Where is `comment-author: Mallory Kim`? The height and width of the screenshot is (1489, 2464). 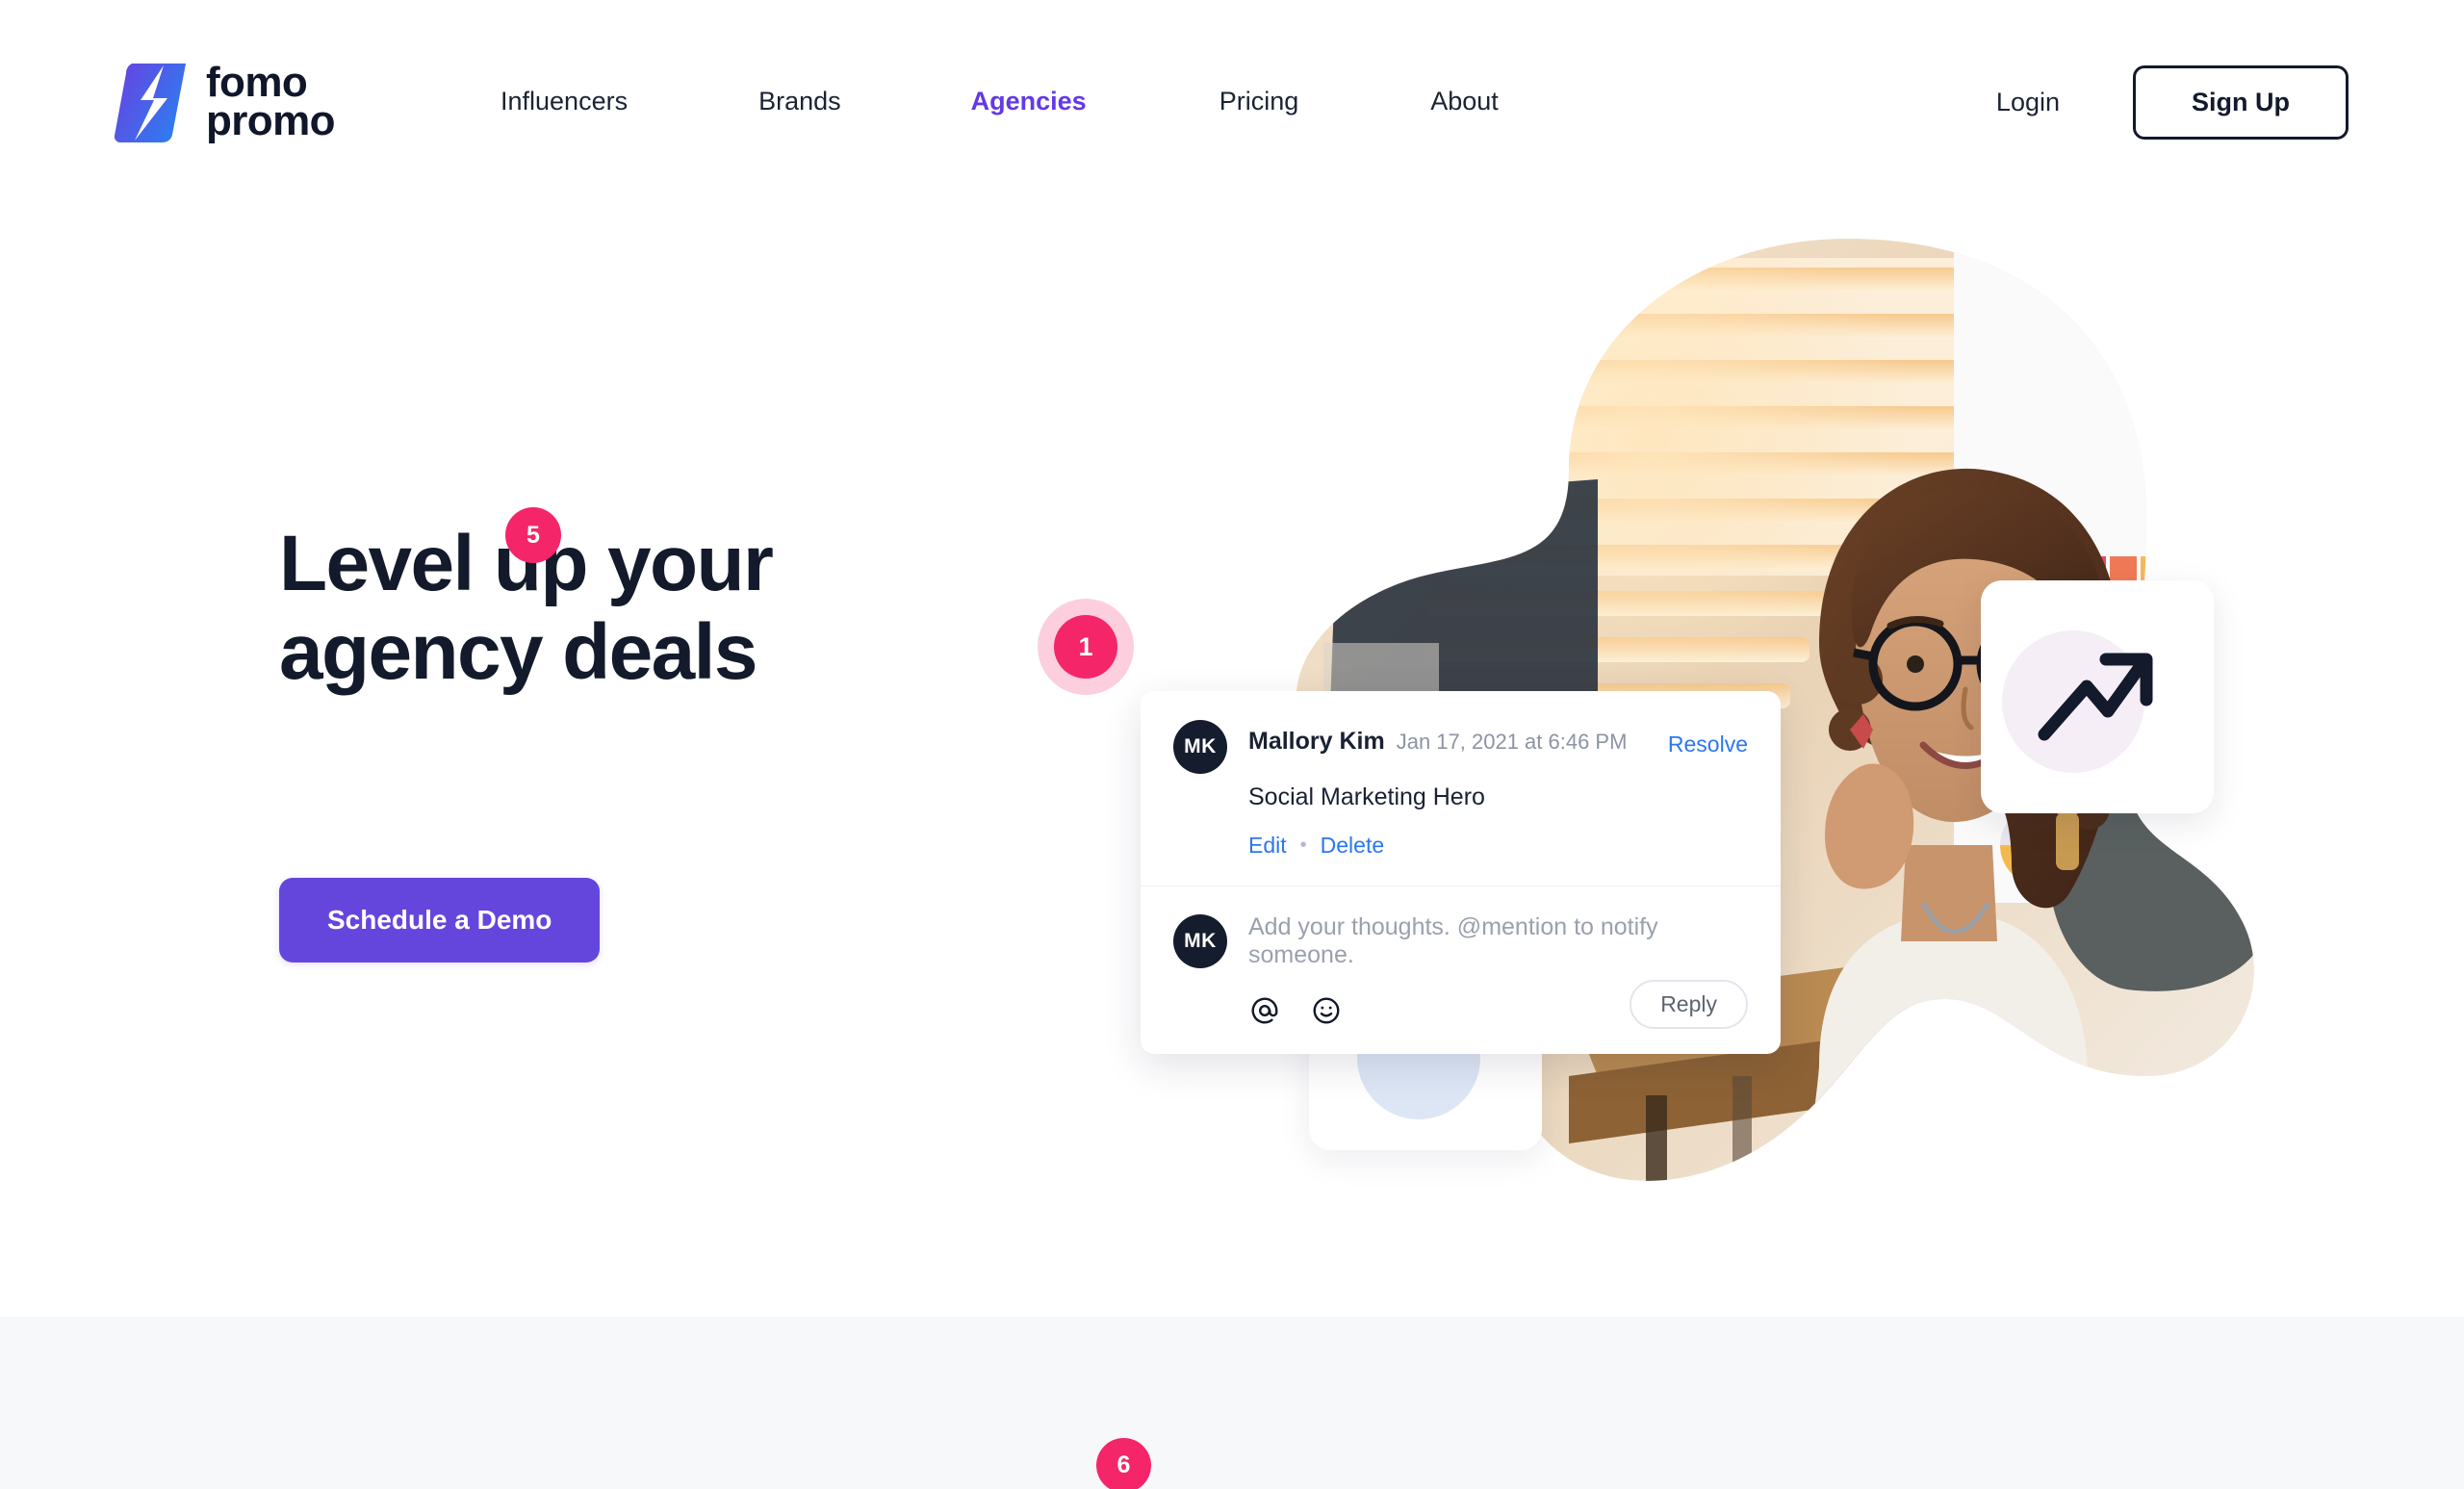
comment-author: Mallory Kim is located at coordinates (1316, 741).